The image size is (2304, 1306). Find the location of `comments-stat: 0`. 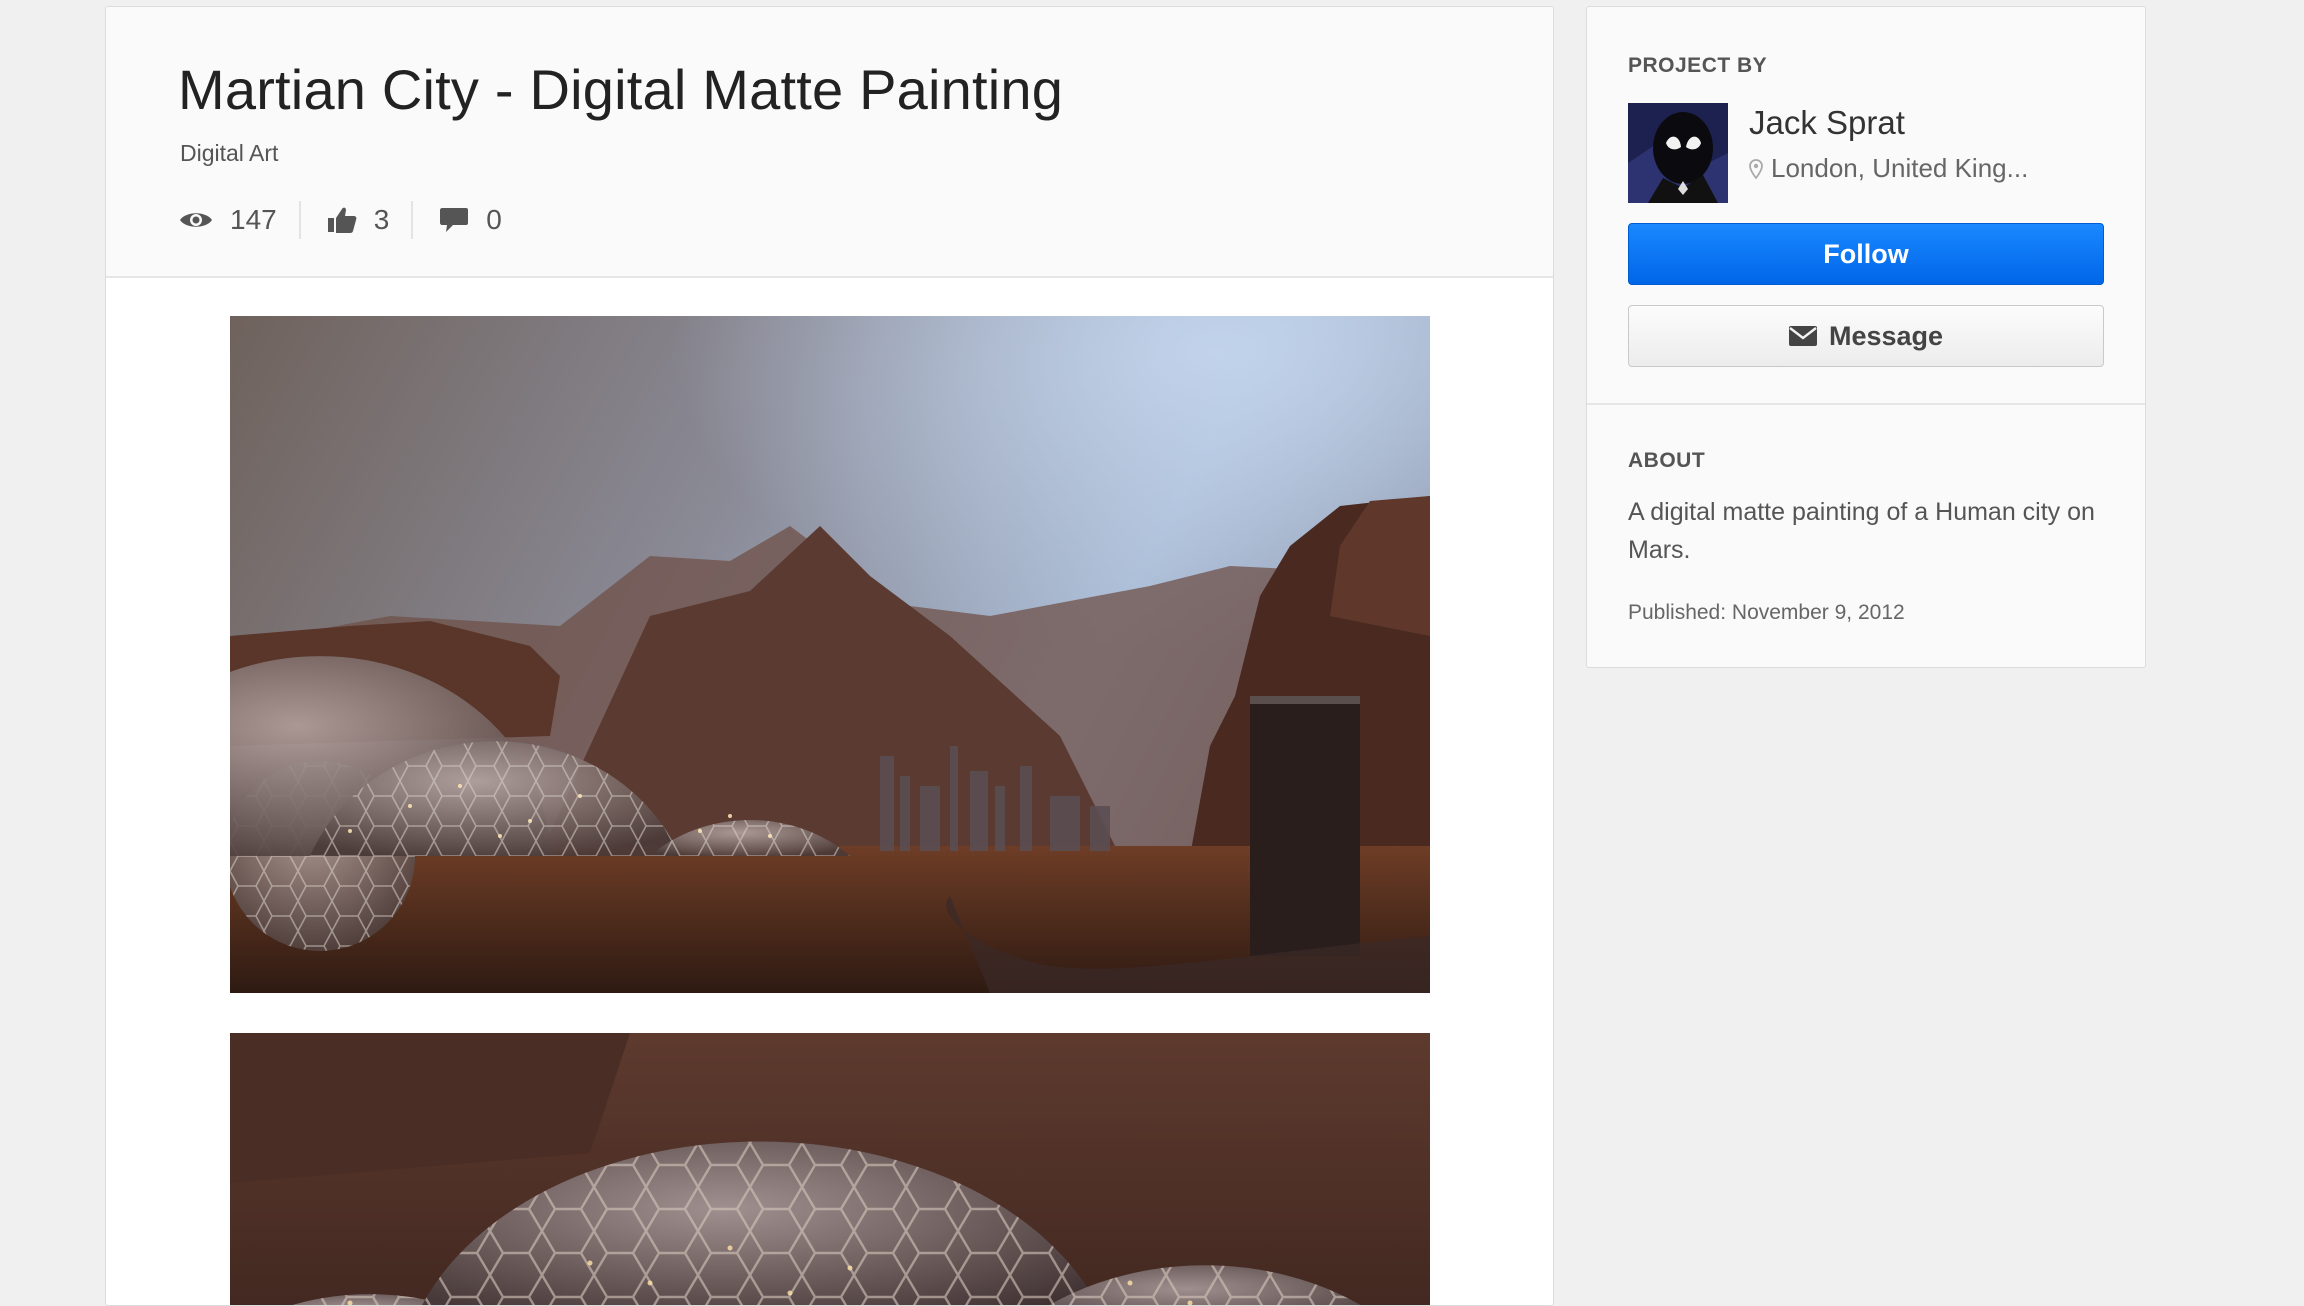

comments-stat: 0 is located at coordinates (470, 220).